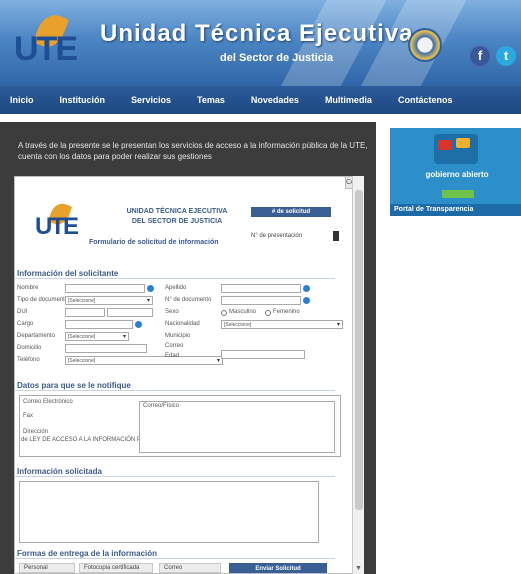 The width and height of the screenshot is (521, 574). What do you see at coordinates (243, 312) in the screenshot?
I see `sexo-masculino-label: Masculino` at bounding box center [243, 312].